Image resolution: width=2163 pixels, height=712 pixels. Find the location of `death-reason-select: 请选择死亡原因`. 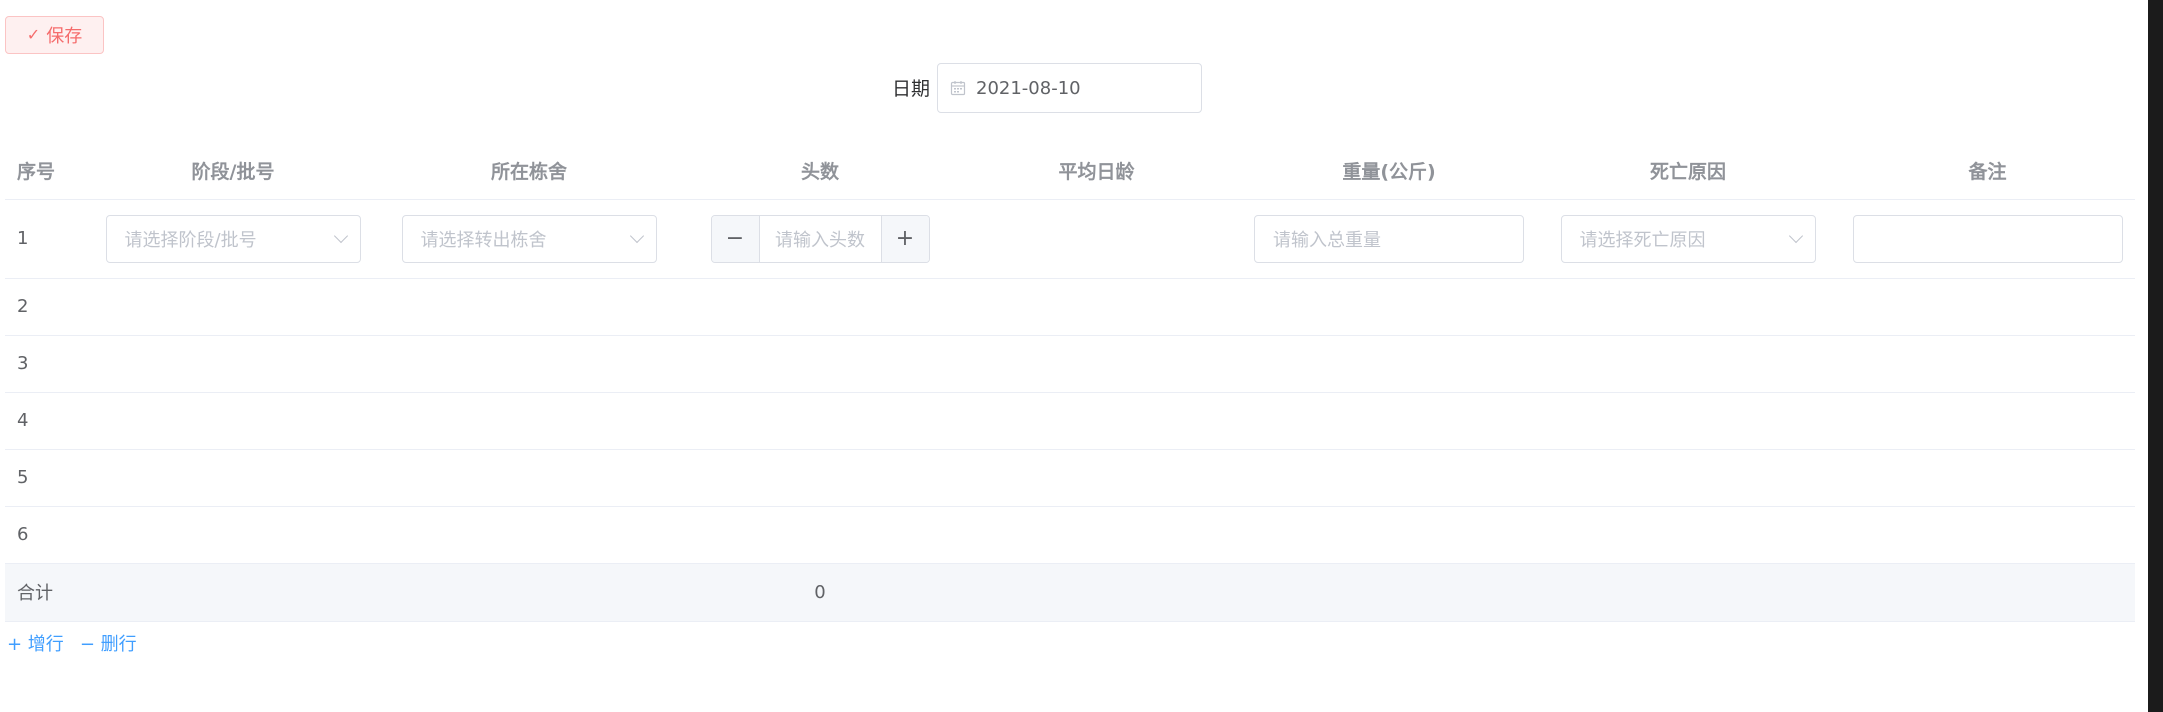

death-reason-select: 请选择死亡原因 is located at coordinates (1688, 238).